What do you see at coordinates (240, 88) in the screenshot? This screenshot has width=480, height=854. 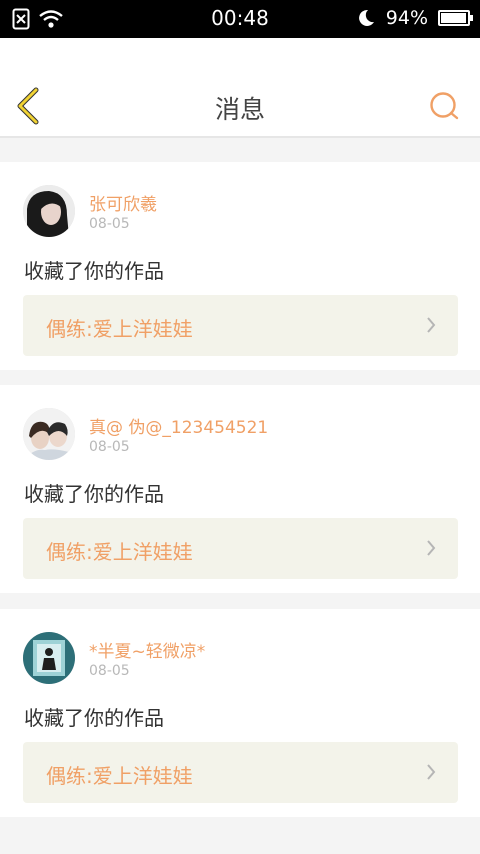 I see `top-bar: 消息` at bounding box center [240, 88].